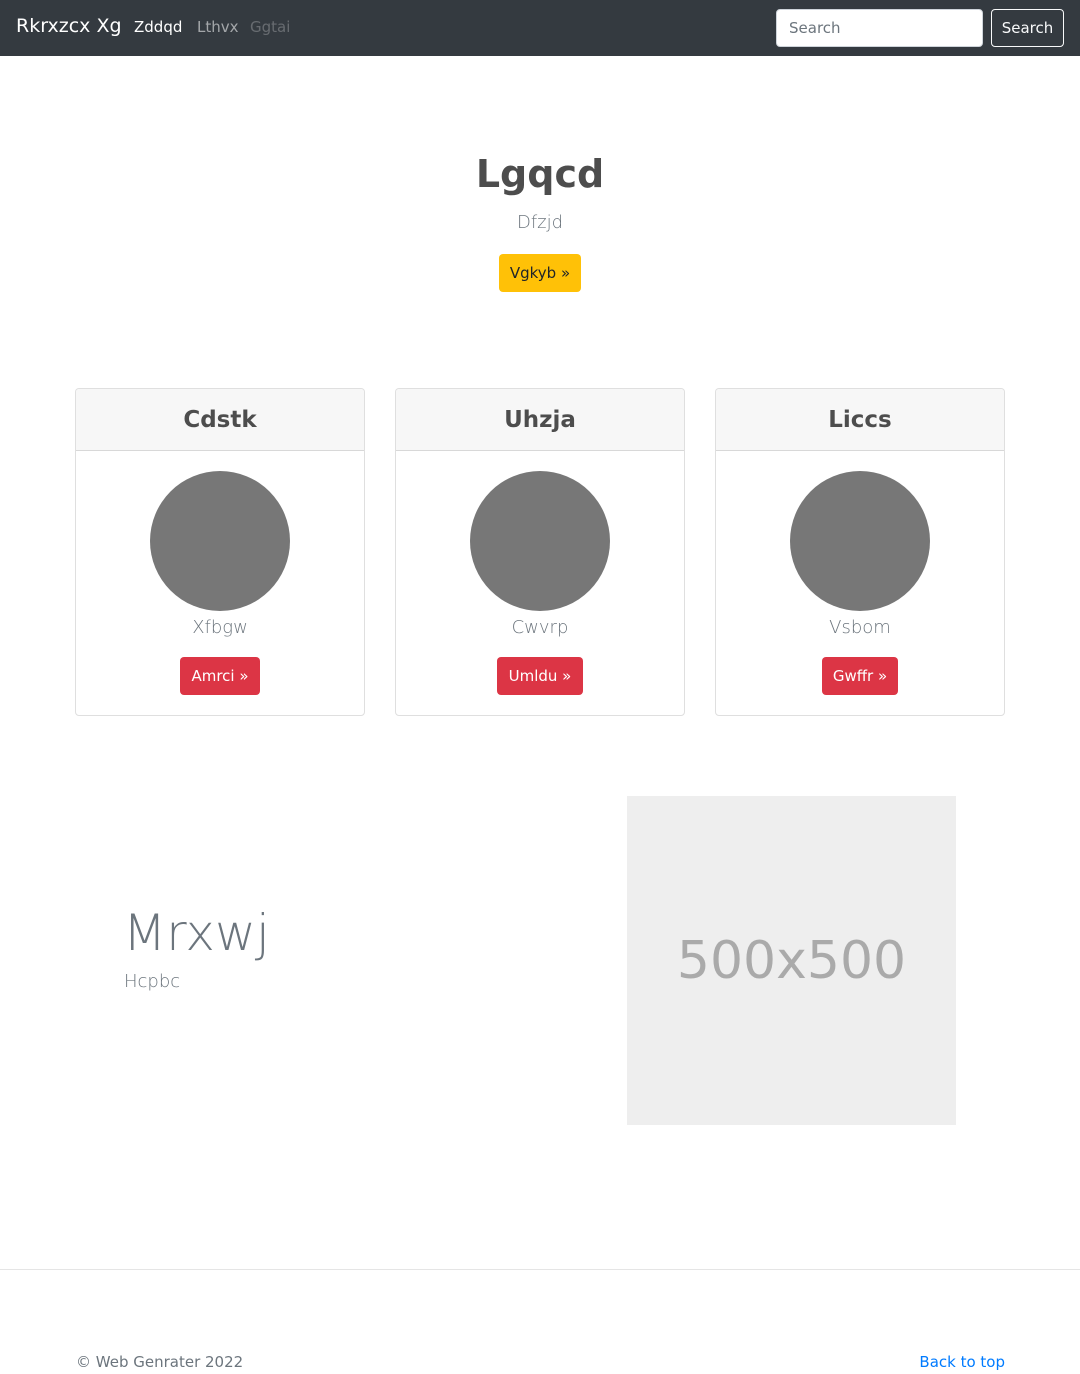 This screenshot has height=1374, width=1080. What do you see at coordinates (860, 420) in the screenshot?
I see `card-header: Liccs` at bounding box center [860, 420].